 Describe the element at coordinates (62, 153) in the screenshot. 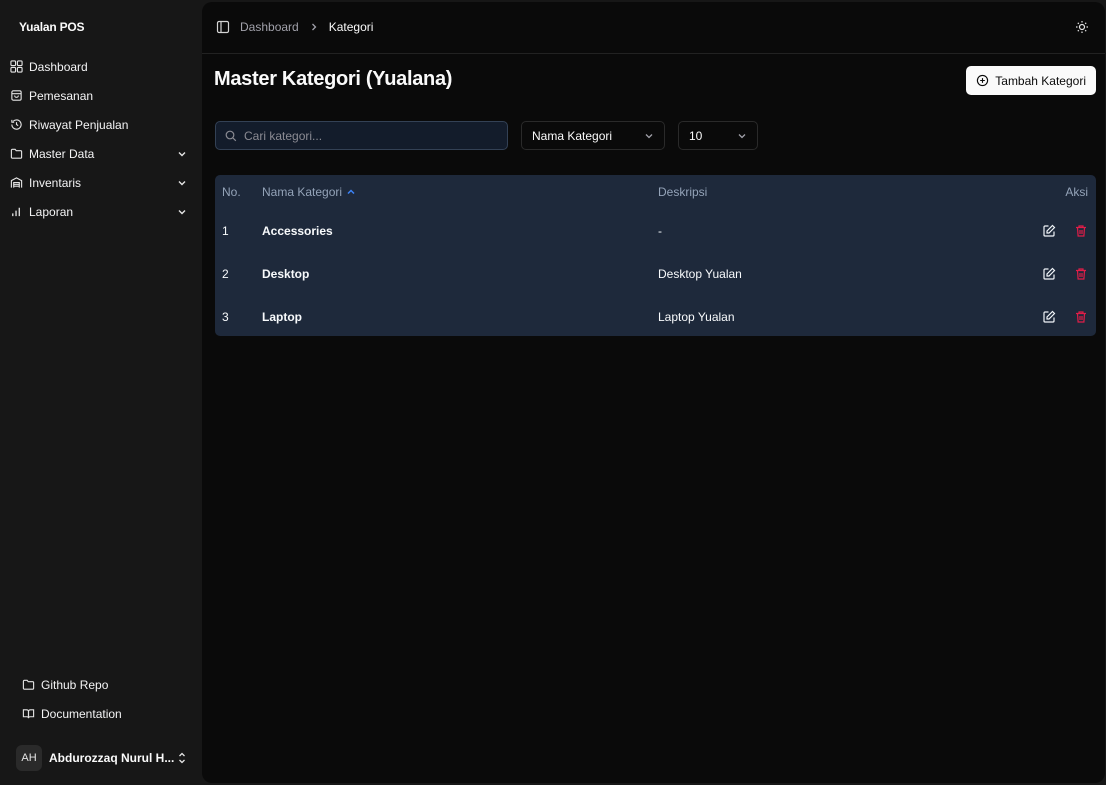

I see `sidebar-item-label: Master Data` at that location.